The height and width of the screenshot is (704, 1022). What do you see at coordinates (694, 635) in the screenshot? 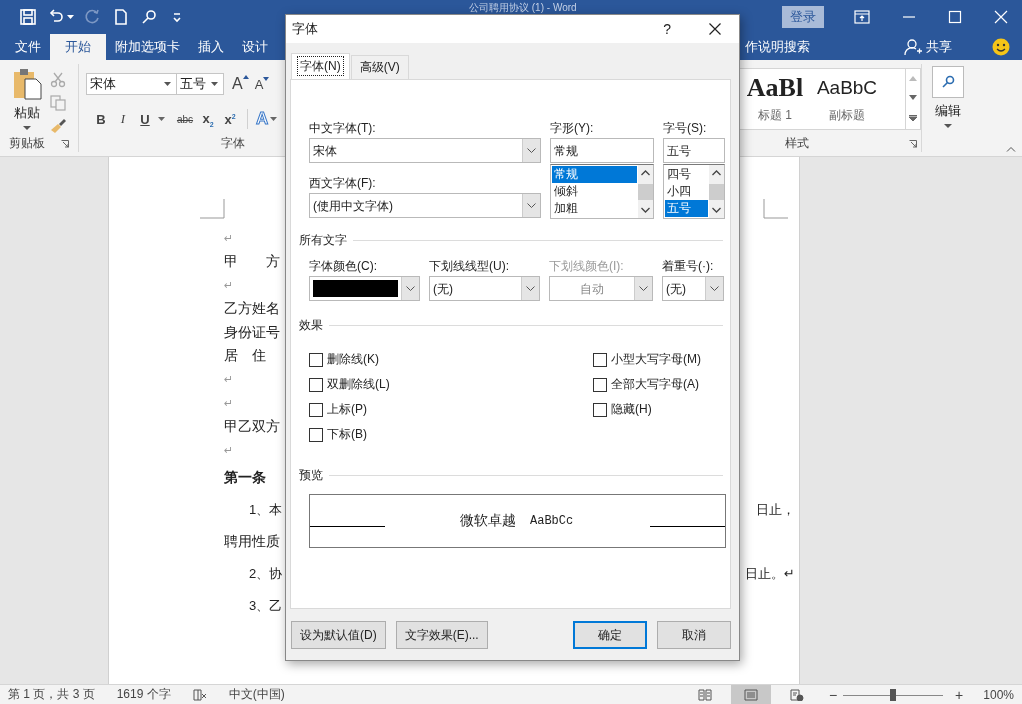
I see `dialog-button: 取消` at bounding box center [694, 635].